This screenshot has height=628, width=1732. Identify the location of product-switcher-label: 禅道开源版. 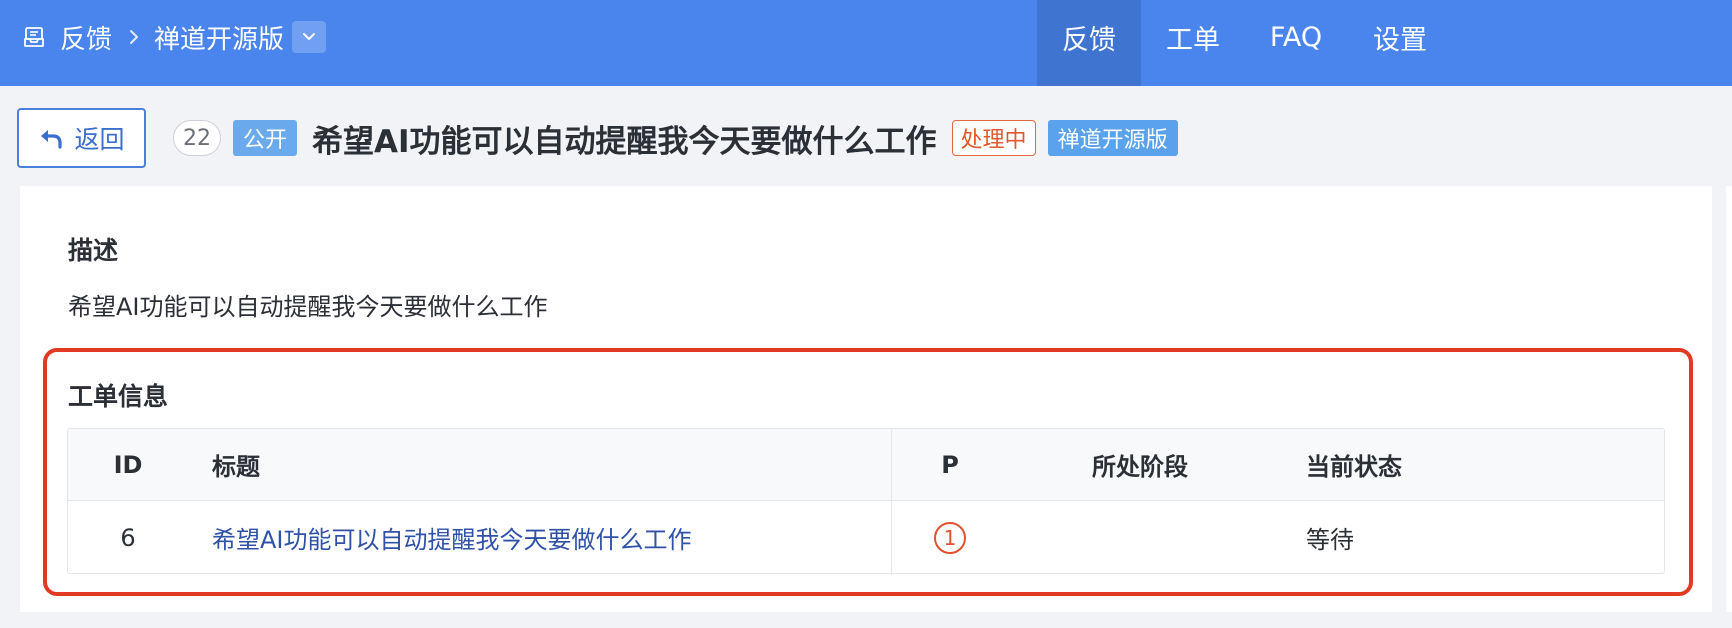
(219, 37).